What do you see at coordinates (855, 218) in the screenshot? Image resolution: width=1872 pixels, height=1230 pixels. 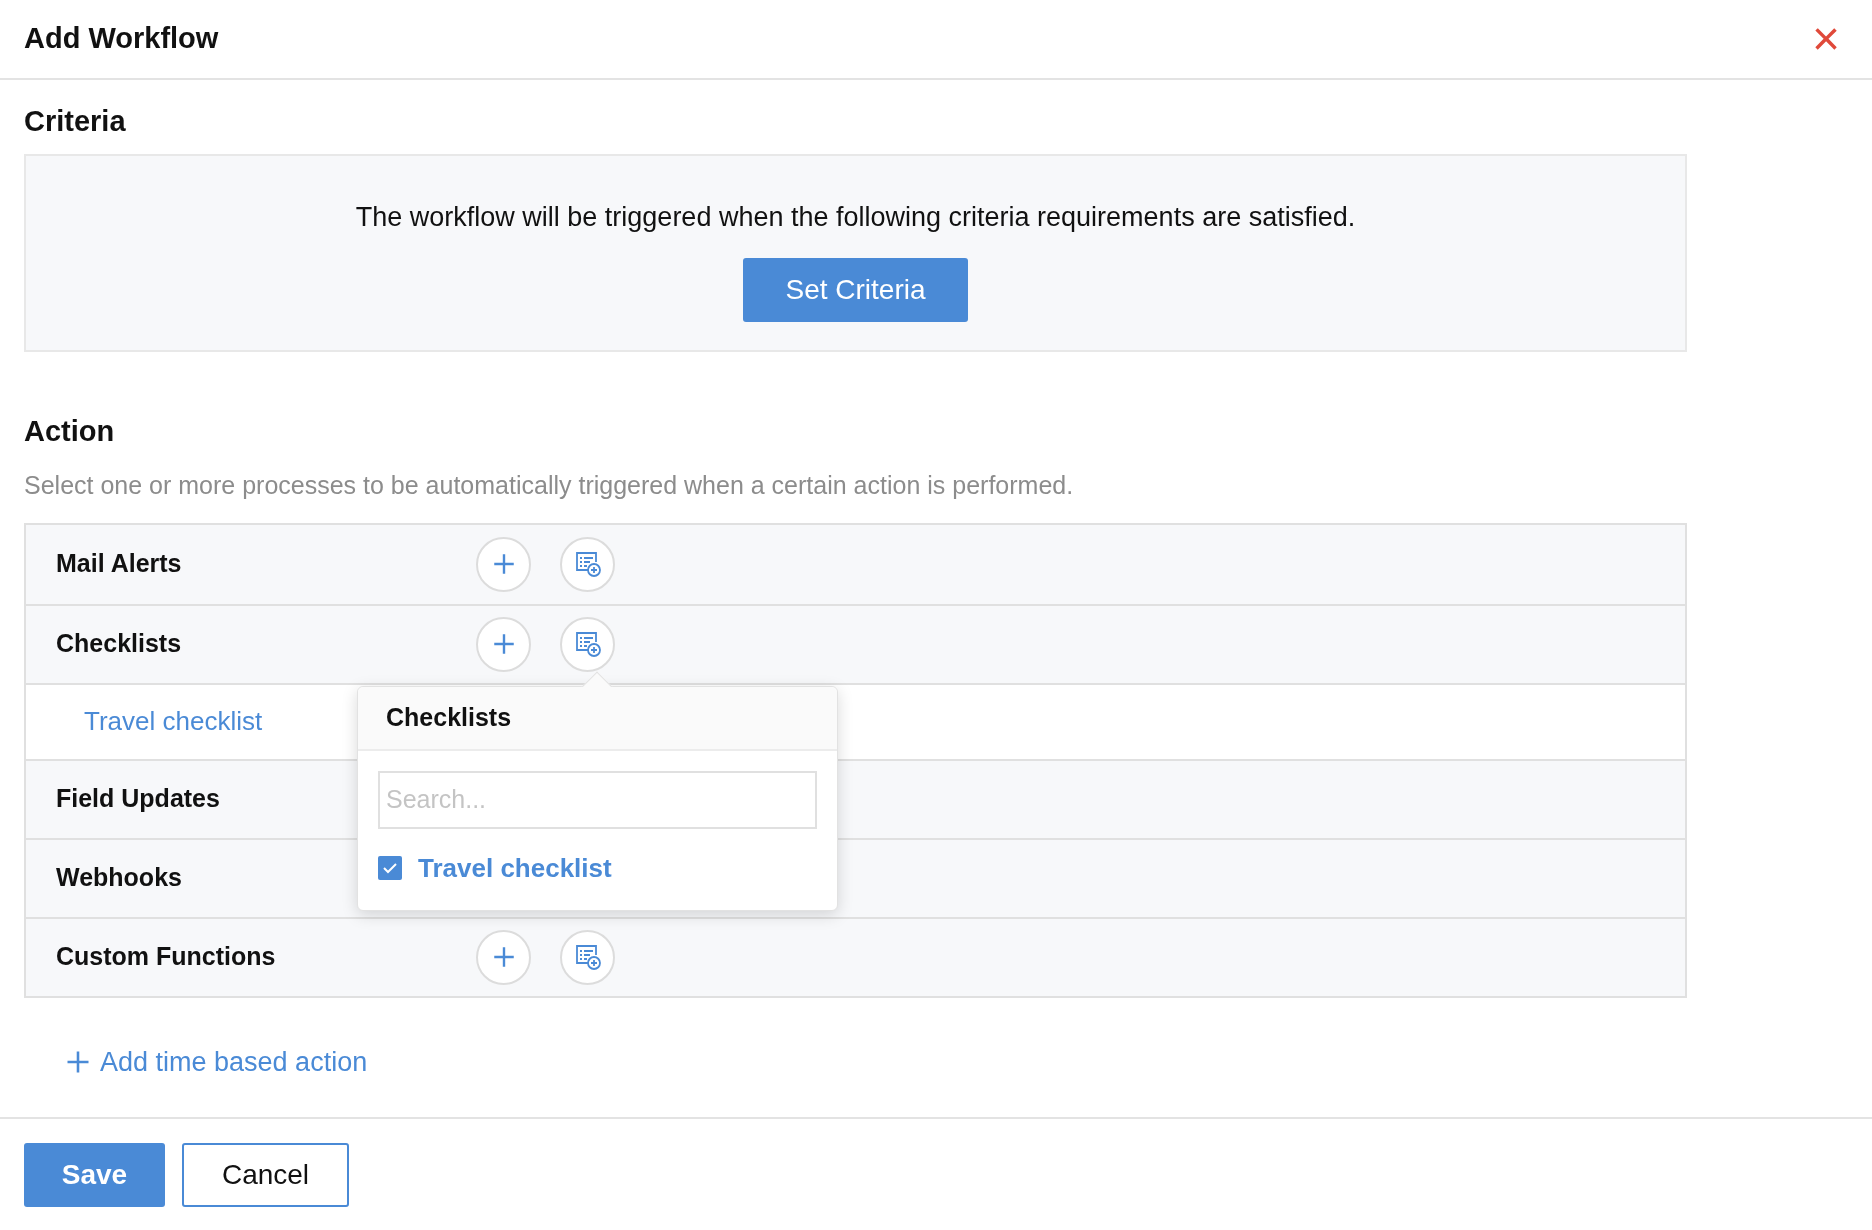 I see `criteria-message: The workflow will be triggered when the following criteria requirements are satisfied.` at bounding box center [855, 218].